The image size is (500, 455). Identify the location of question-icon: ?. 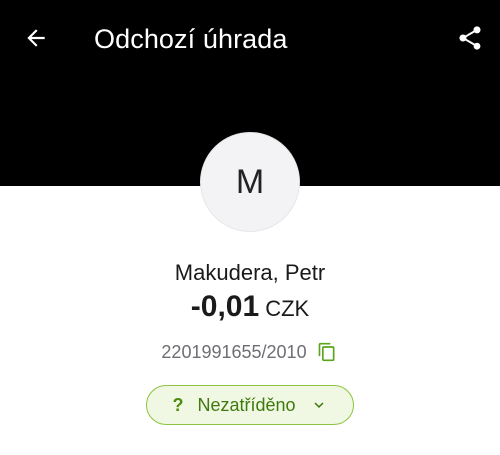
(178, 404).